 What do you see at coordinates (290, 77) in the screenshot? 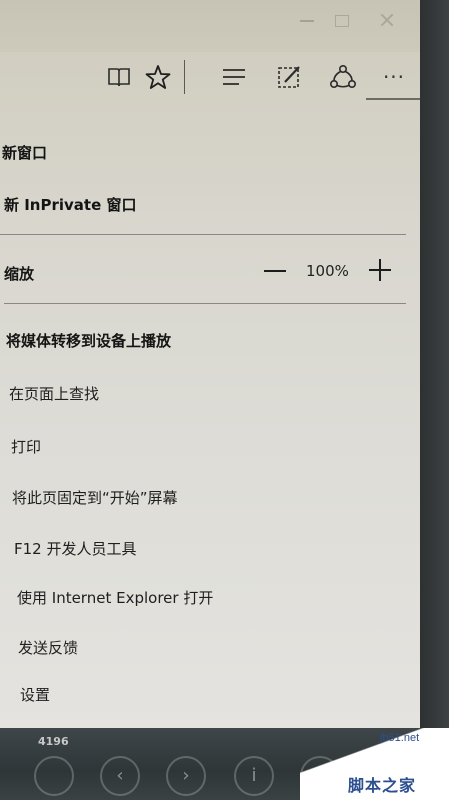
I see `web-note-icon` at bounding box center [290, 77].